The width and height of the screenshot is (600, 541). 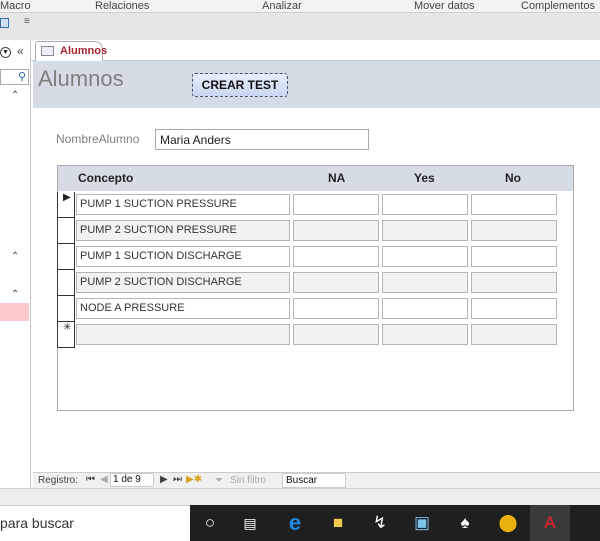 I want to click on nombre-alumno-label: NombreAlumno, so click(x=98, y=139).